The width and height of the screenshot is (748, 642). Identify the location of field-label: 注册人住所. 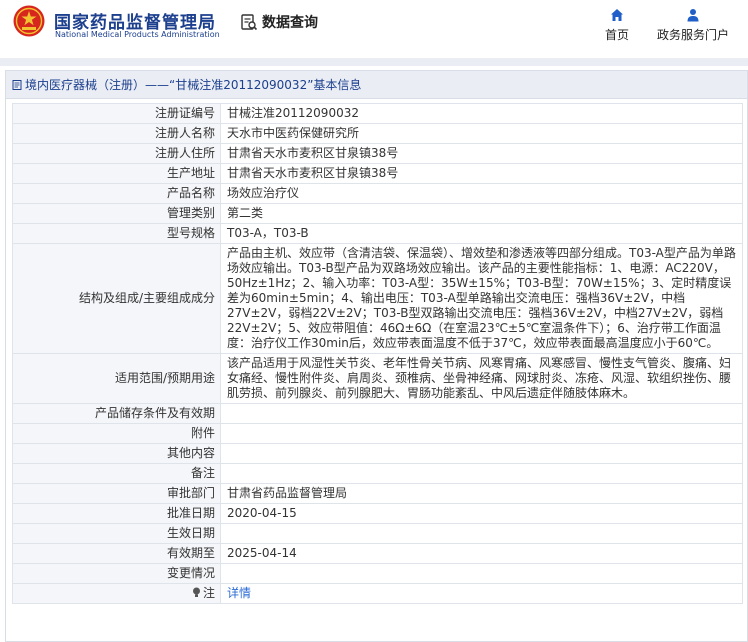
(116, 153).